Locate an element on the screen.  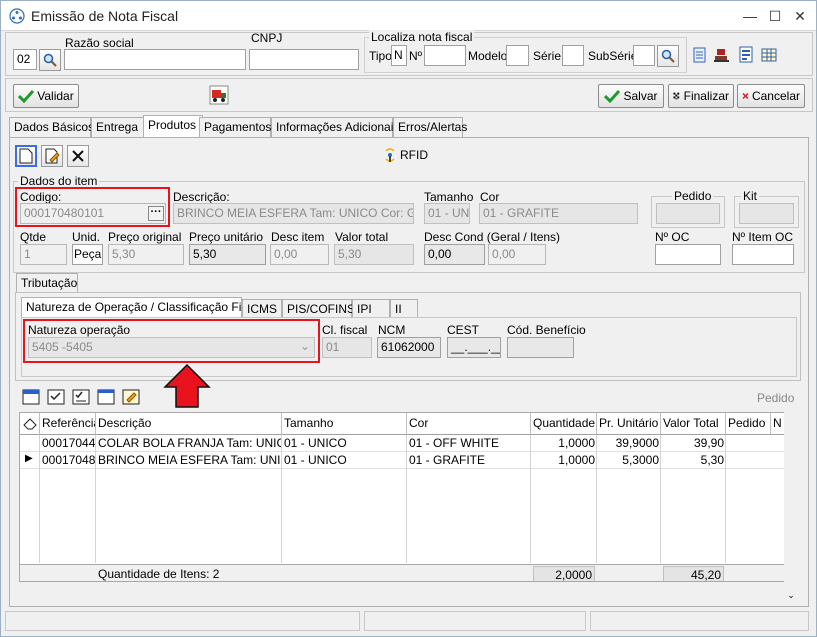
checkered-flag-icon is located at coordinates (676, 96).